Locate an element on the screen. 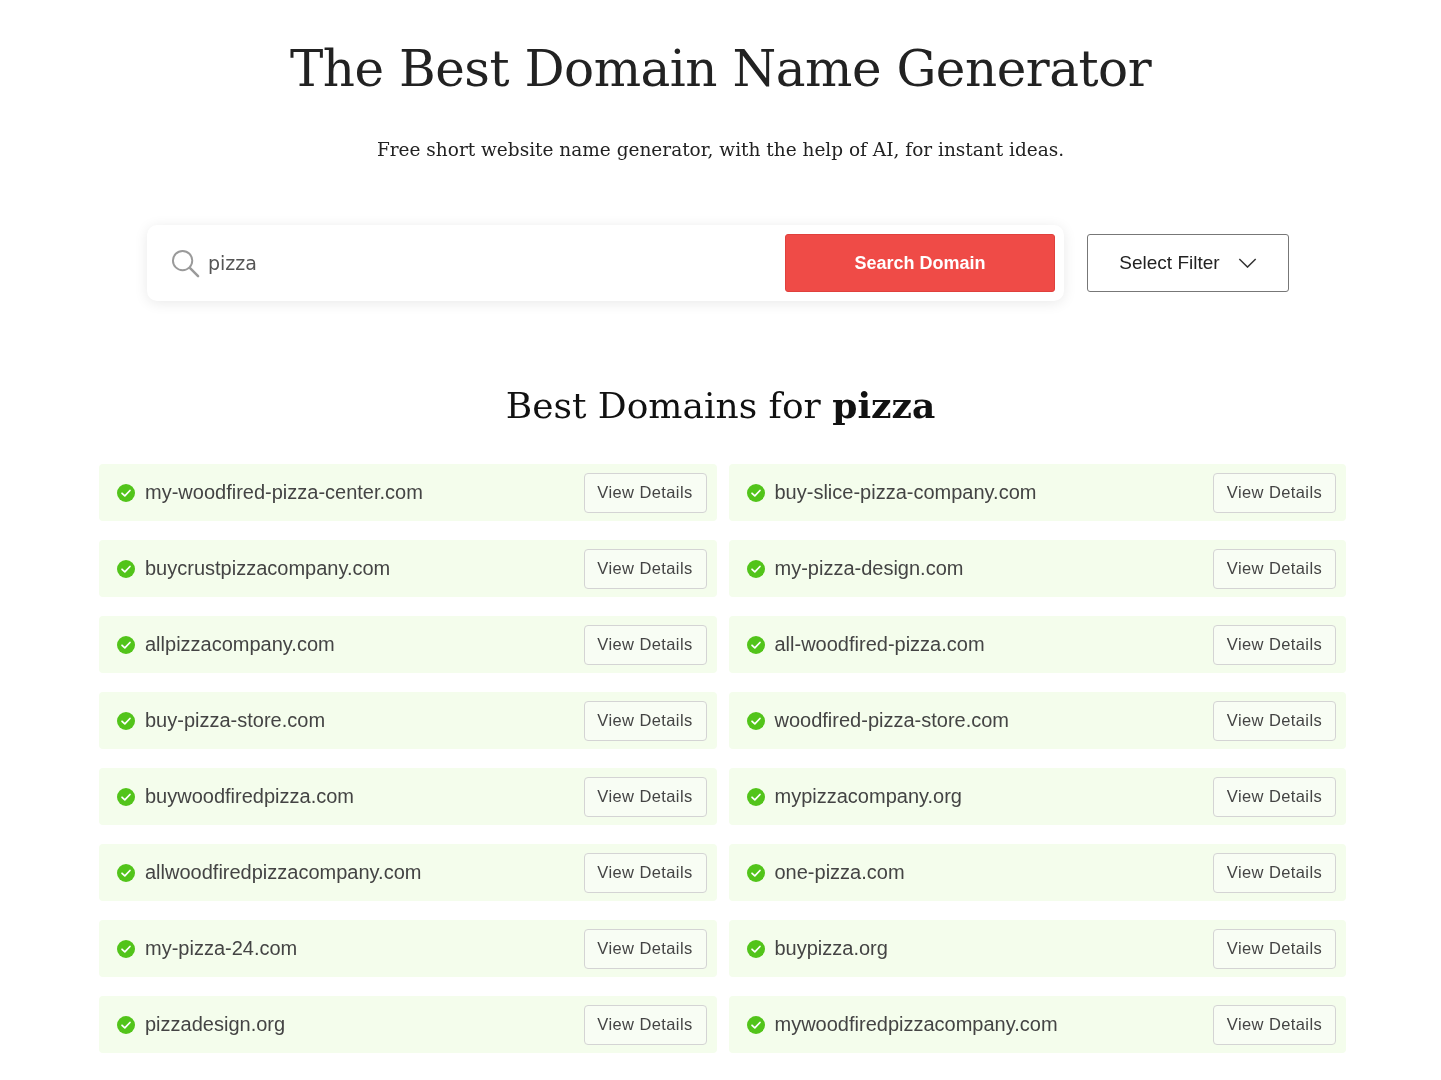  domain-name: my-woodfired-pizza-center.com is located at coordinates (284, 492).